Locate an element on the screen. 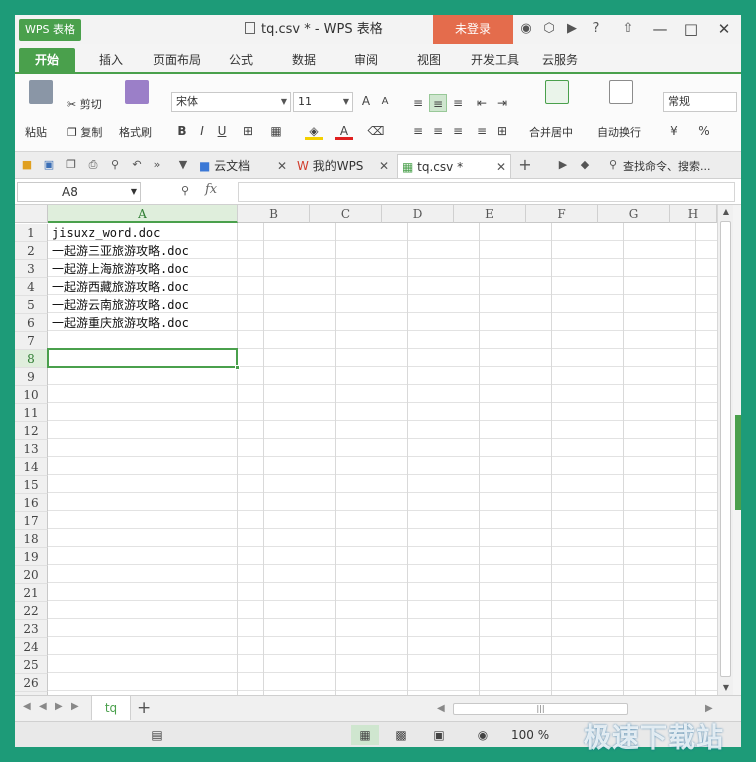 This screenshot has height=762, width=756. column-header: F is located at coordinates (562, 214).